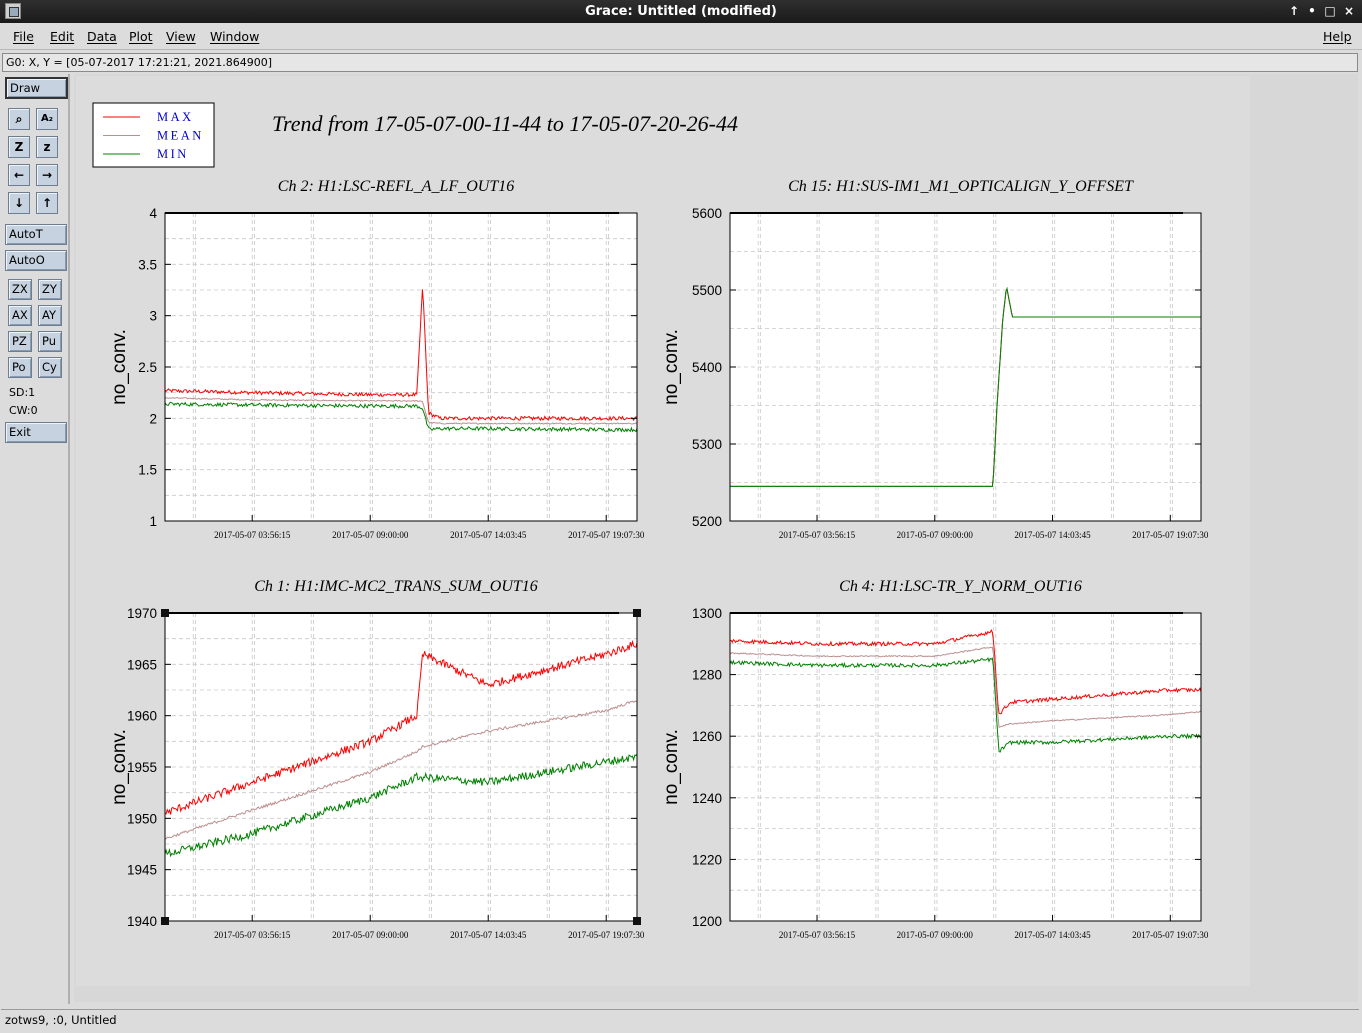  Describe the element at coordinates (153, 521) in the screenshot. I see `y-tick-label: 1` at that location.